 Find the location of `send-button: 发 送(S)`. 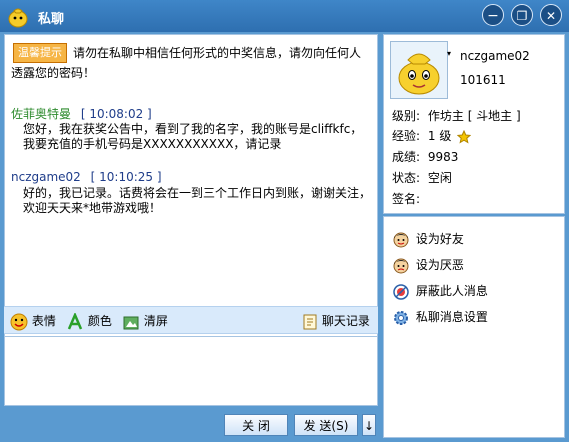

send-button: 发 送(S) is located at coordinates (326, 425).